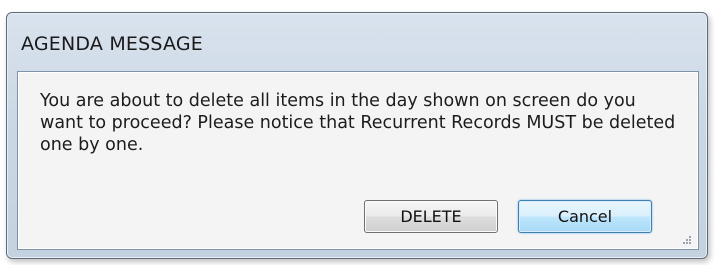 The image size is (715, 265). I want to click on cancel-button: Cancel, so click(585, 216).